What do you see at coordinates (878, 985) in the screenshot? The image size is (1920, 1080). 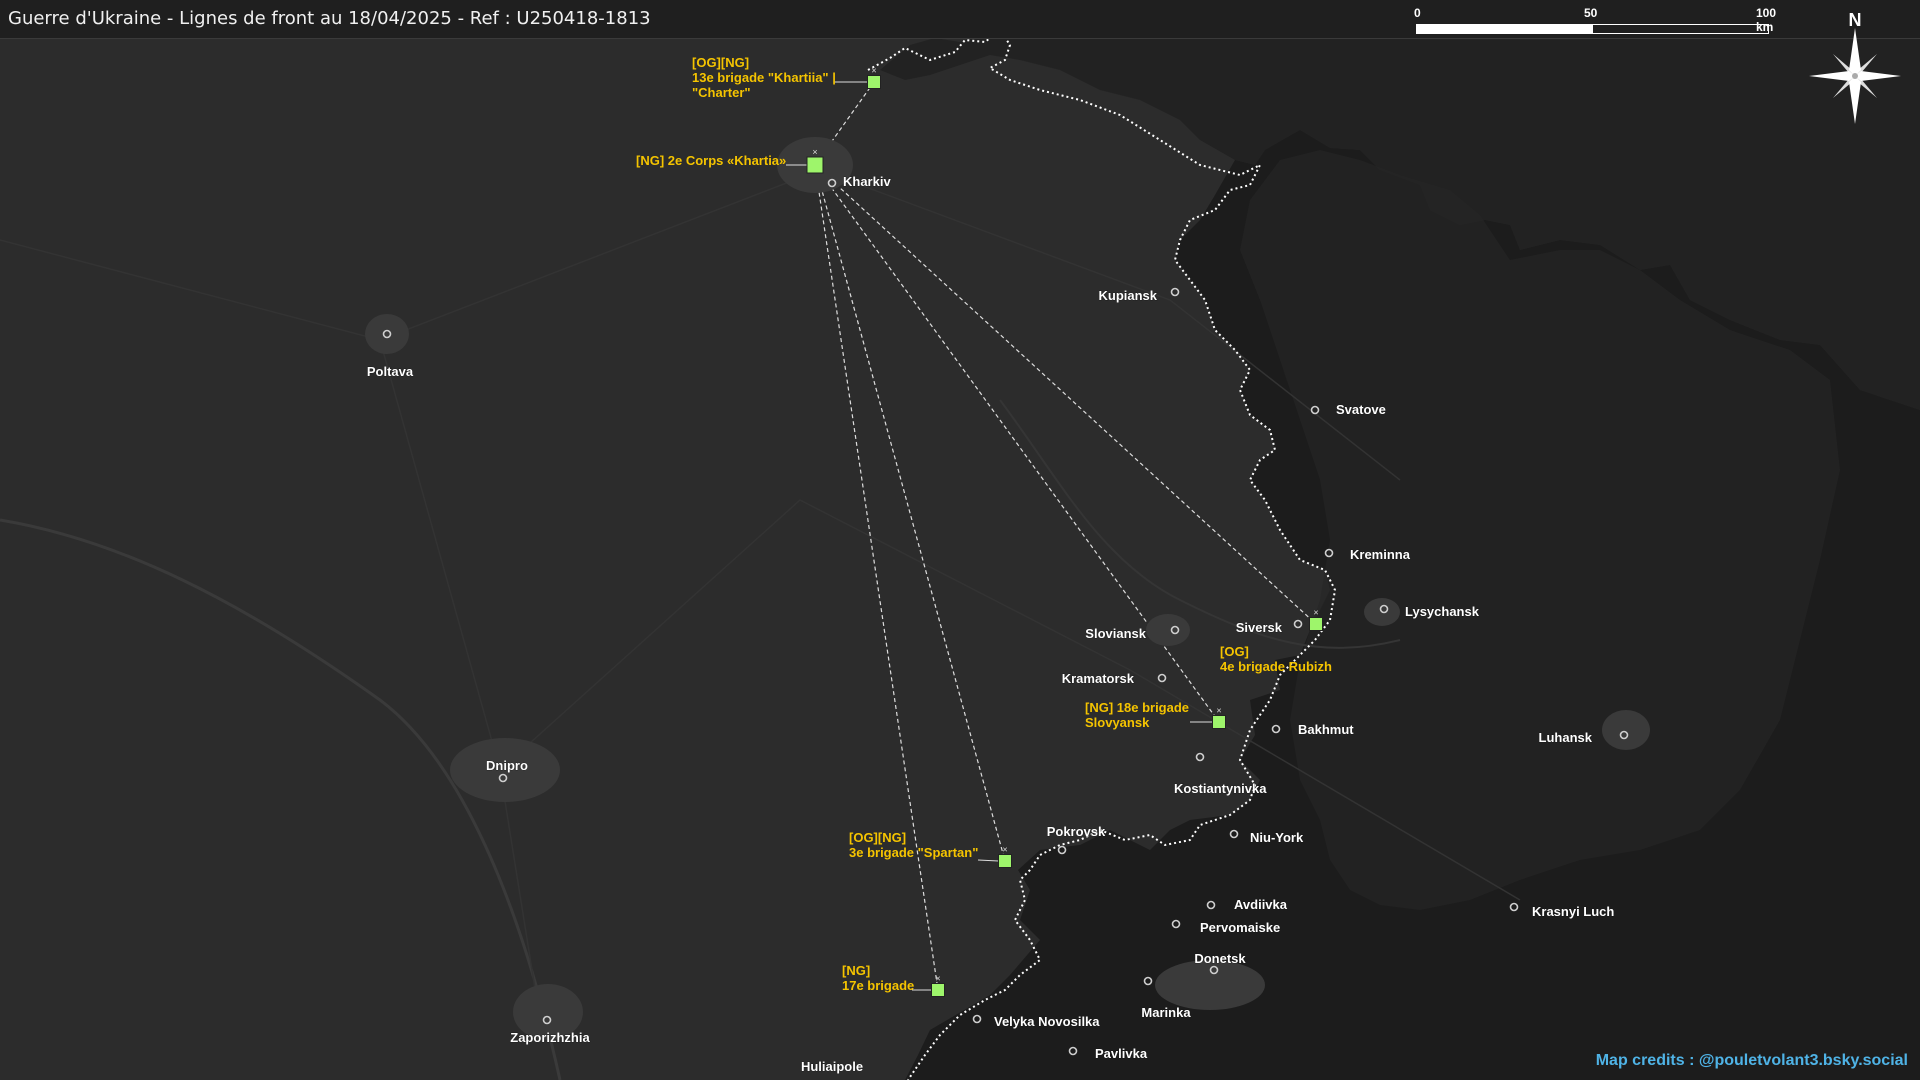 I see `unit-label-17e-brigade: 17e brigade` at bounding box center [878, 985].